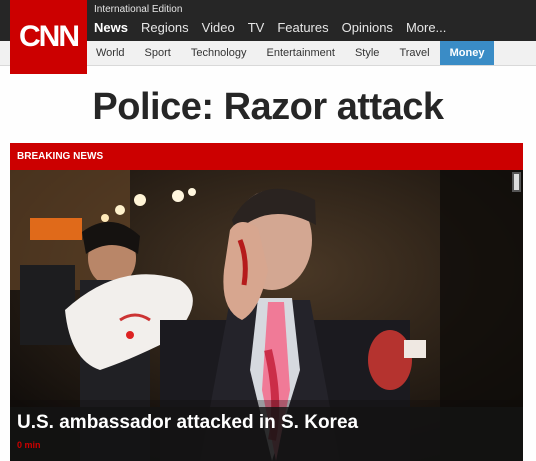 This screenshot has height=461, width=536. Describe the element at coordinates (110, 53) in the screenshot. I see `subnav-item-world: World` at that location.